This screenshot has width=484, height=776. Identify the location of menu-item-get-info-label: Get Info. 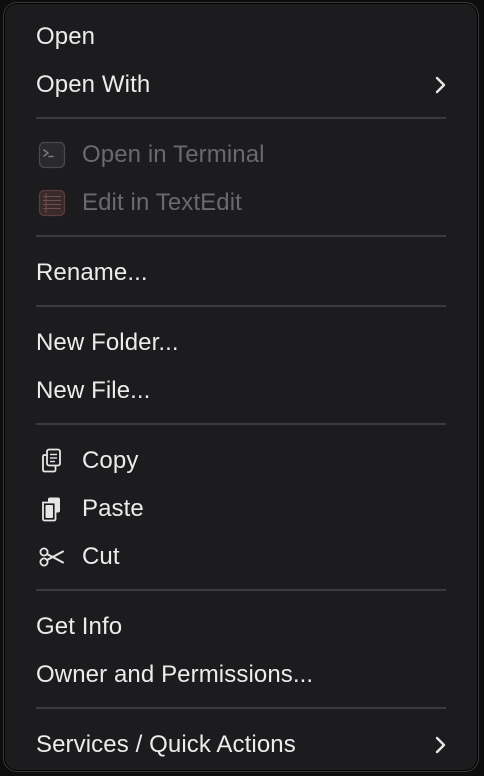
(79, 626).